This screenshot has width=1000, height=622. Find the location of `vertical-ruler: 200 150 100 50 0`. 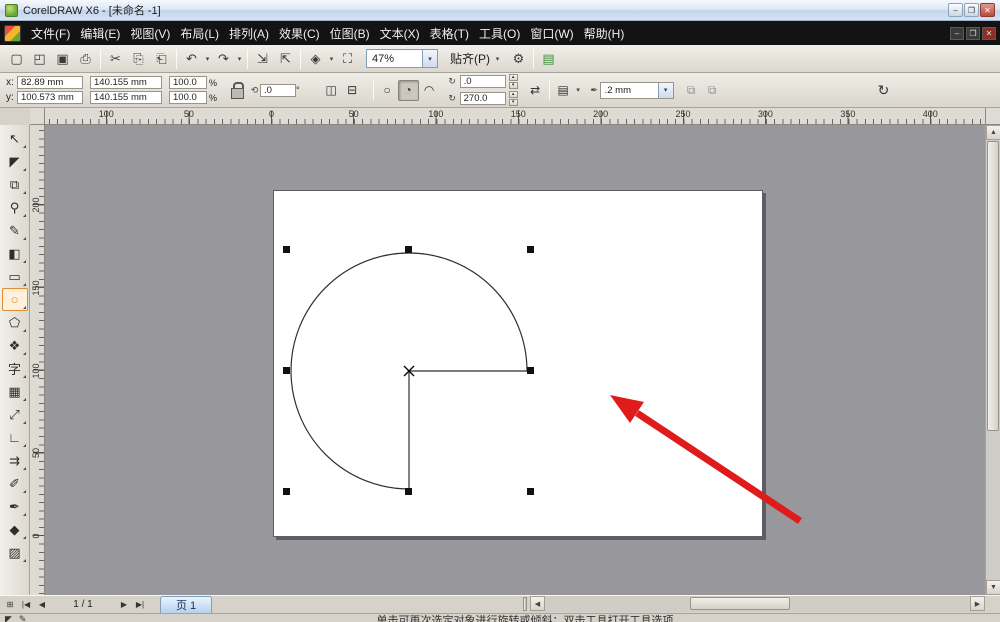

vertical-ruler: 200 150 100 50 0 is located at coordinates (37, 360).